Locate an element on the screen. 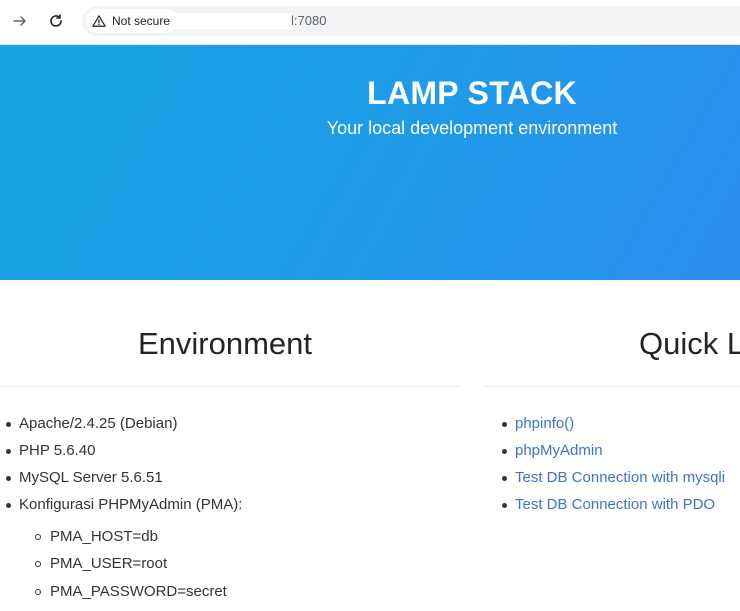 Image resolution: width=740 pixels, height=611 pixels. pdo-test-link: Test DB Connection with PDO is located at coordinates (615, 505).